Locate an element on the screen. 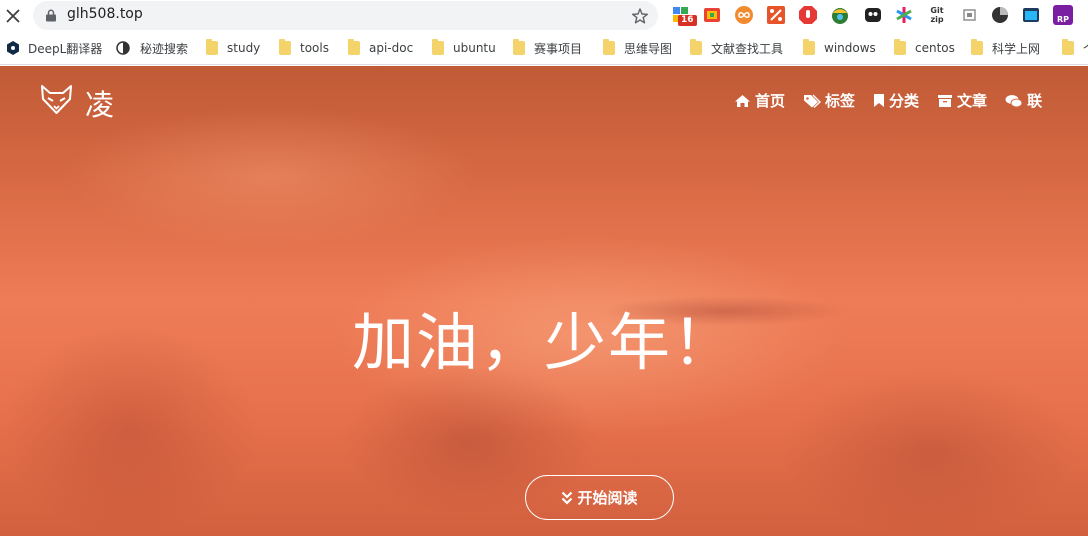 The height and width of the screenshot is (536, 1088). start-reading-label: 开始阅读 is located at coordinates (607, 498).